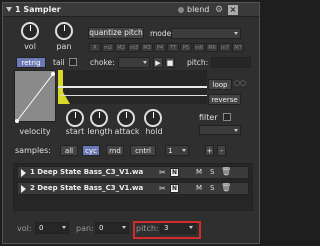 The height and width of the screenshot is (246, 320). Describe the element at coordinates (198, 9) in the screenshot. I see `blend-label: blend` at that location.